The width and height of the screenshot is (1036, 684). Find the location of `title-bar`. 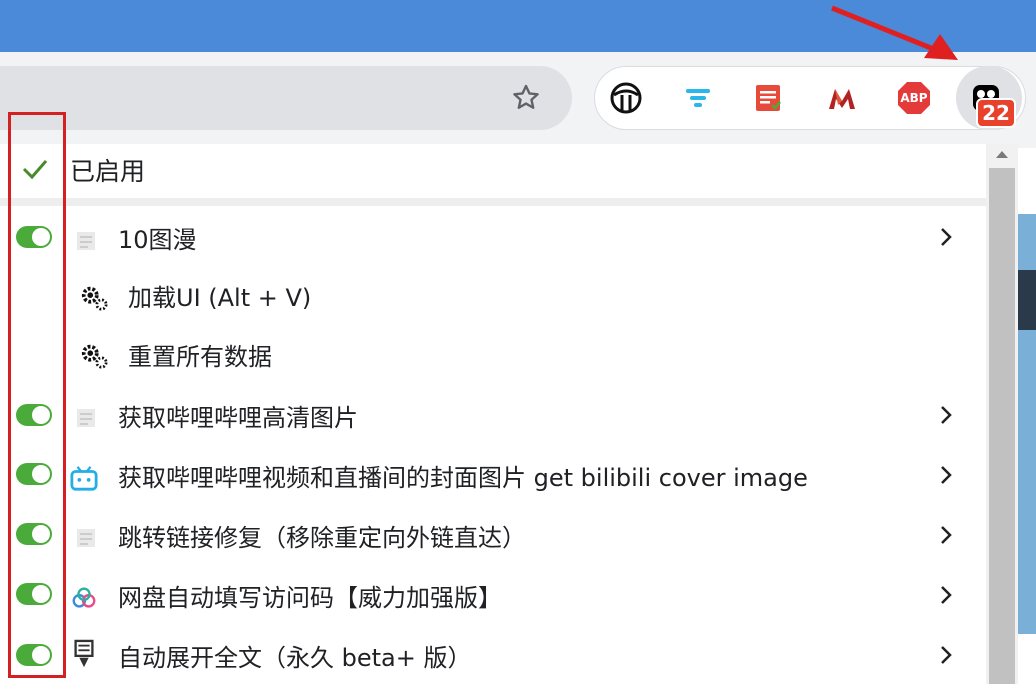

title-bar is located at coordinates (518, 26).